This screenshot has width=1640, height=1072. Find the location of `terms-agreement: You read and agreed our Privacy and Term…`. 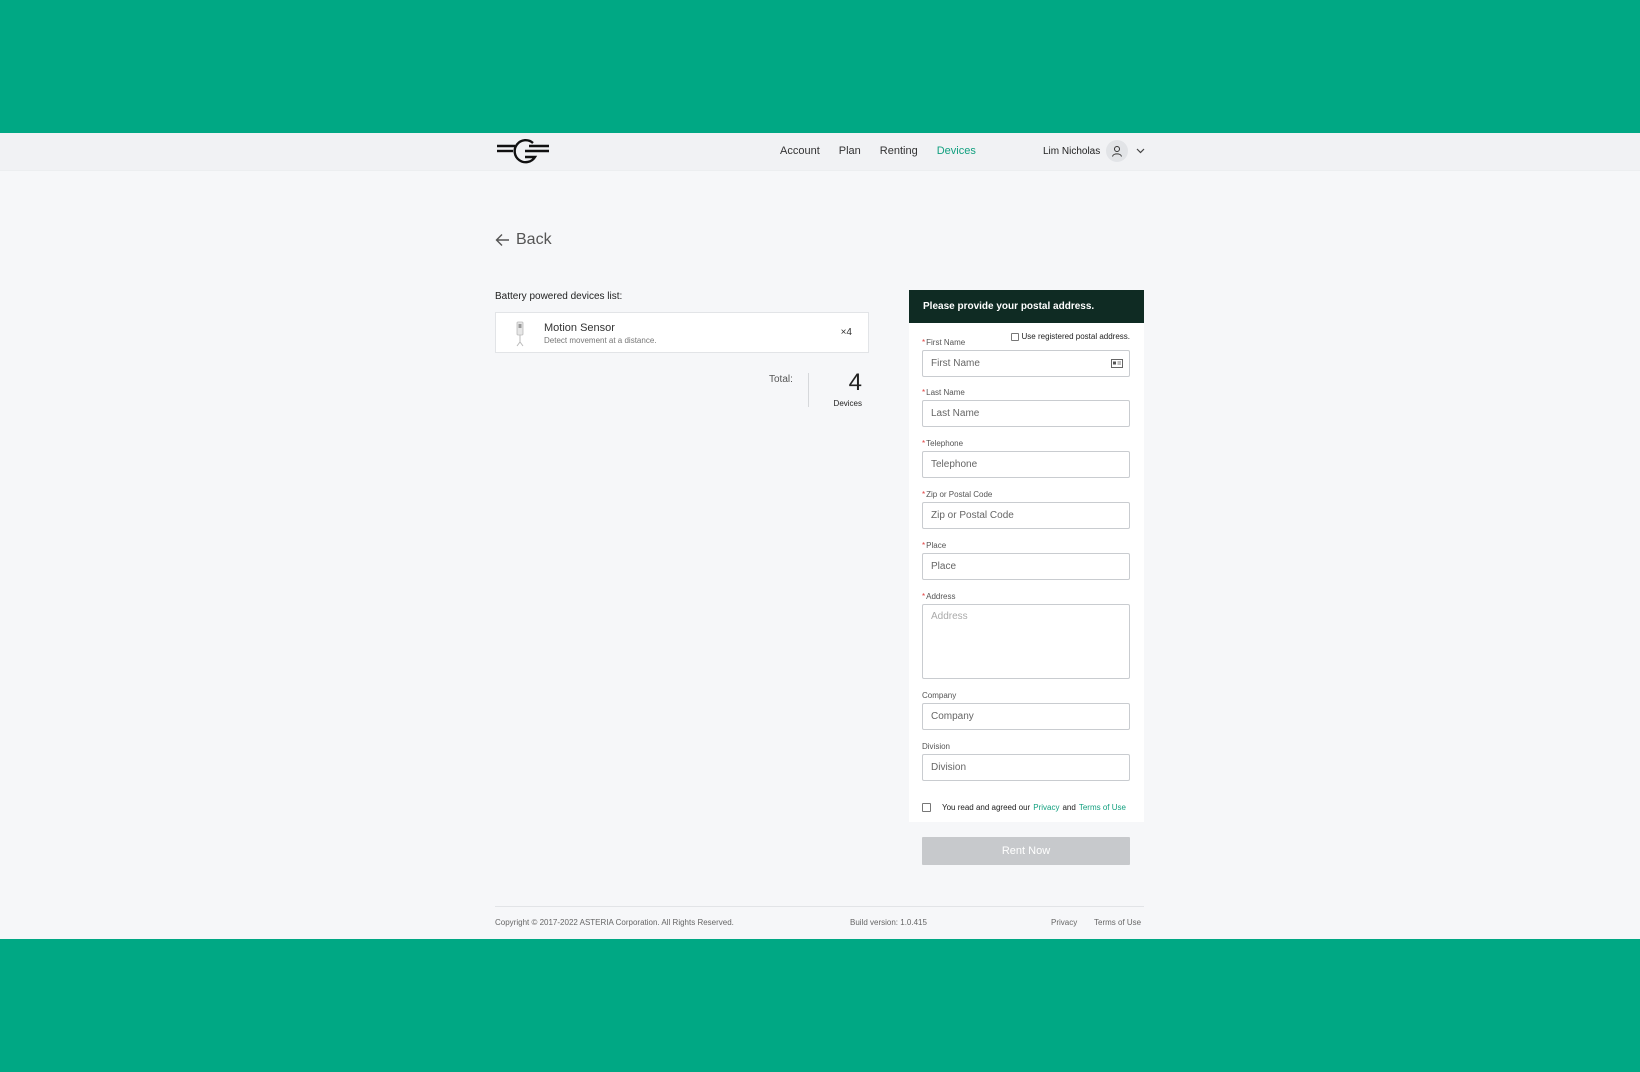

terms-agreement: You read and agreed our Privacy and Term… is located at coordinates (1025, 807).